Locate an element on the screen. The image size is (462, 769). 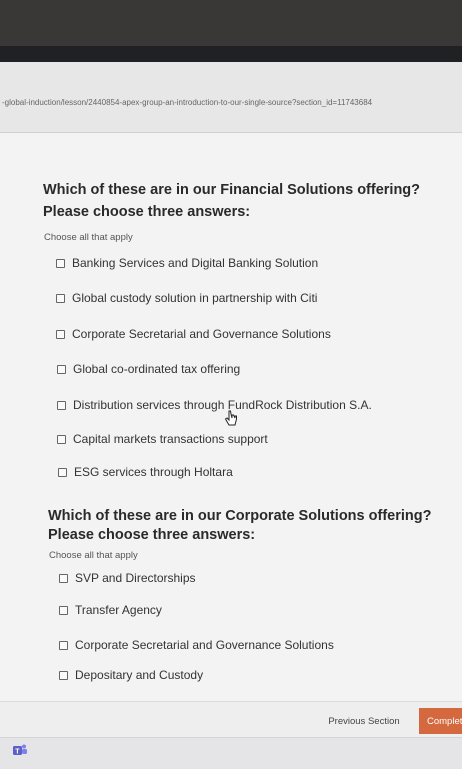
answer-label: Depositary and Custody is located at coordinates (139, 675).